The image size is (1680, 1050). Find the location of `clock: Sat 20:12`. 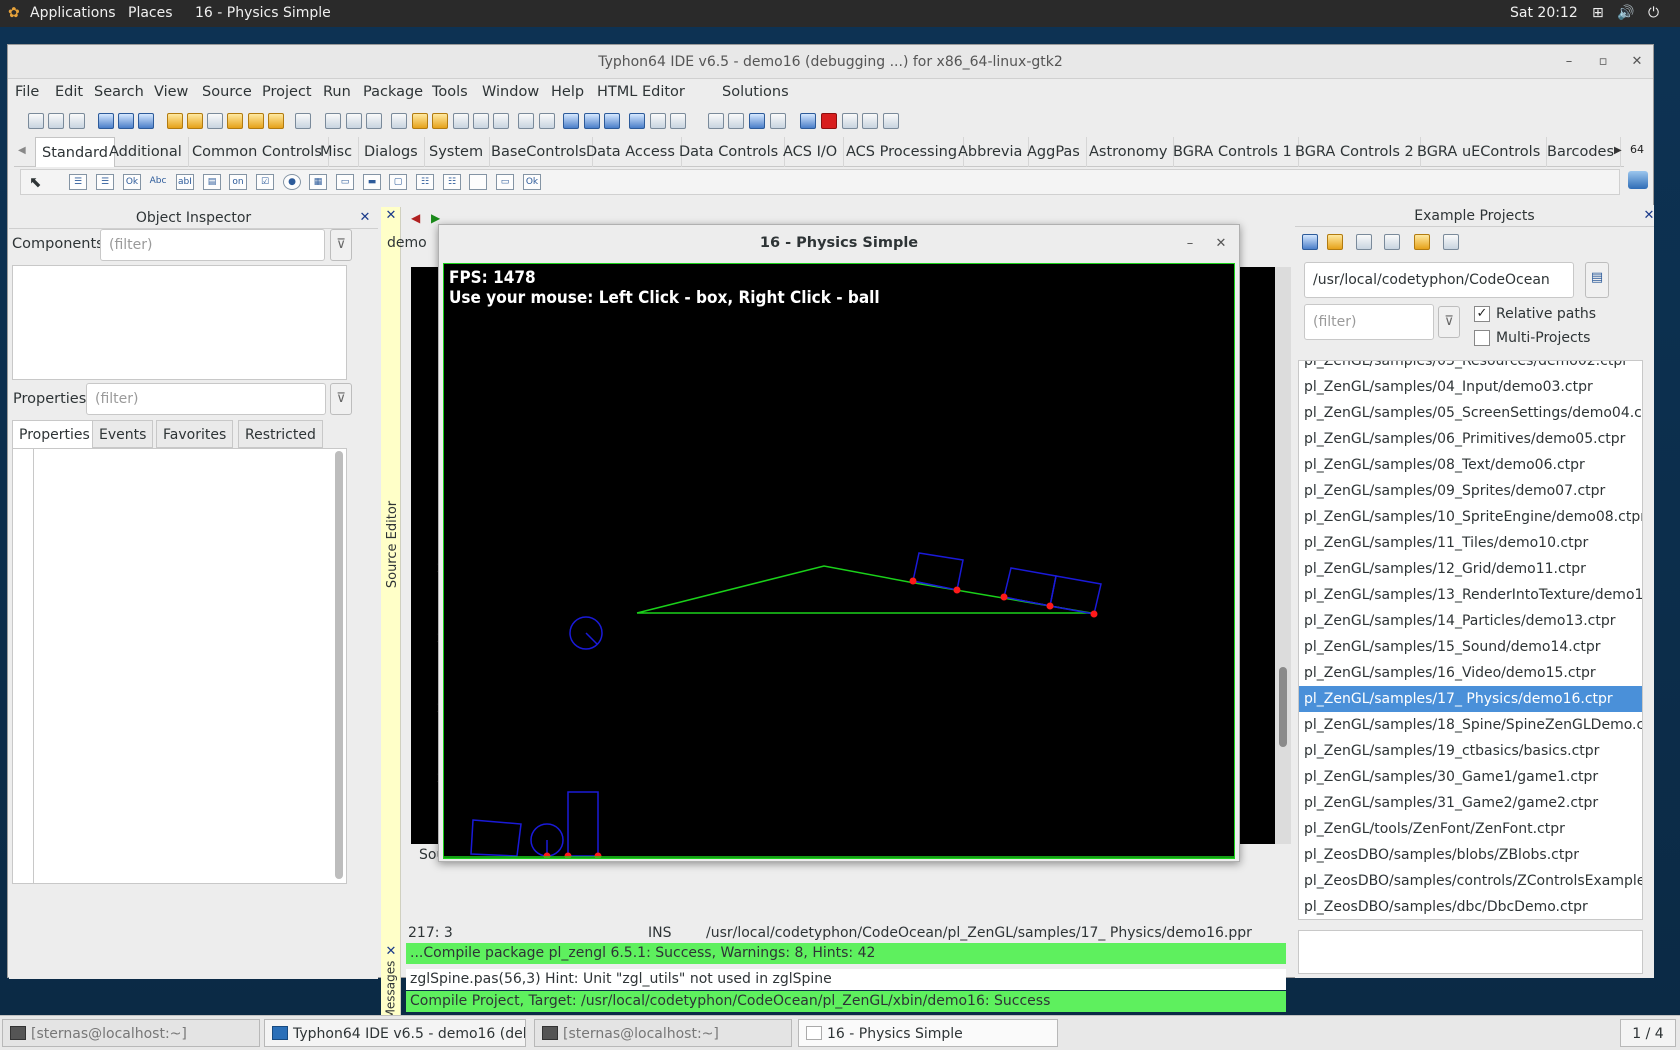

clock: Sat 20:12 is located at coordinates (1544, 13).